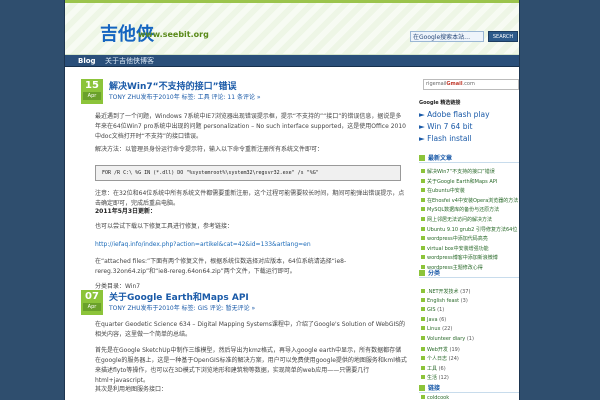 This screenshot has height=400, width=600. I want to click on heading-text: 分类, so click(434, 273).